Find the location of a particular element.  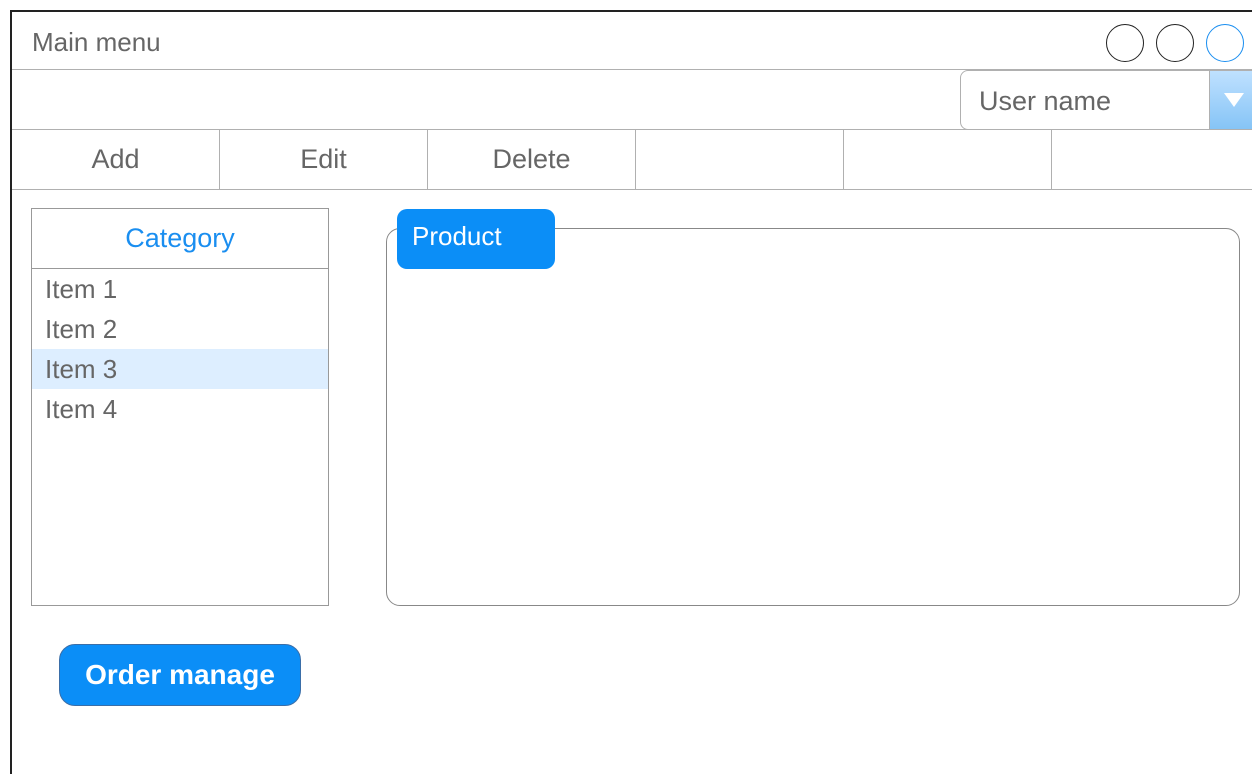

dropdown-toggle is located at coordinates (1230, 100).